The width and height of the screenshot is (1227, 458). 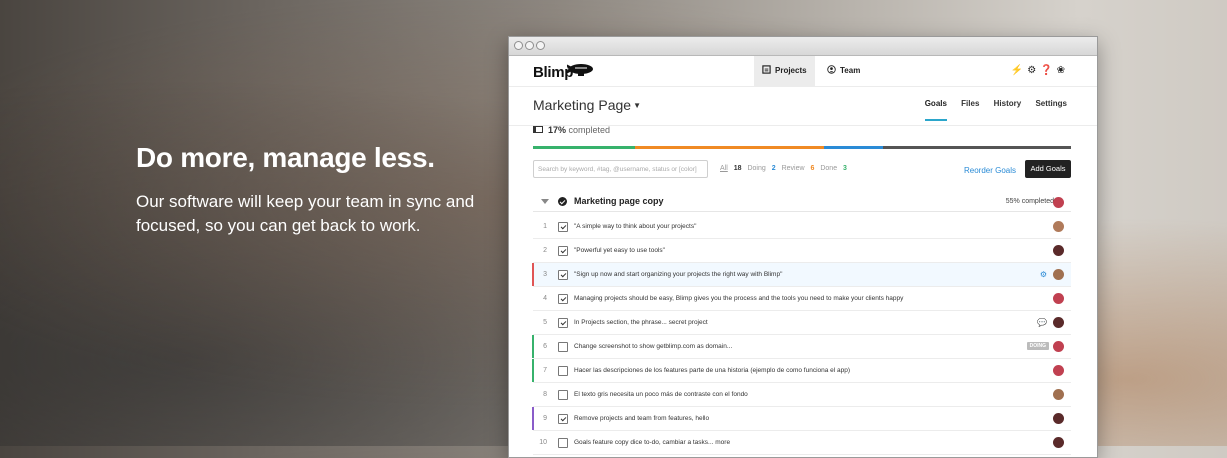 What do you see at coordinates (545, 274) in the screenshot?
I see `goal-number: 3` at bounding box center [545, 274].